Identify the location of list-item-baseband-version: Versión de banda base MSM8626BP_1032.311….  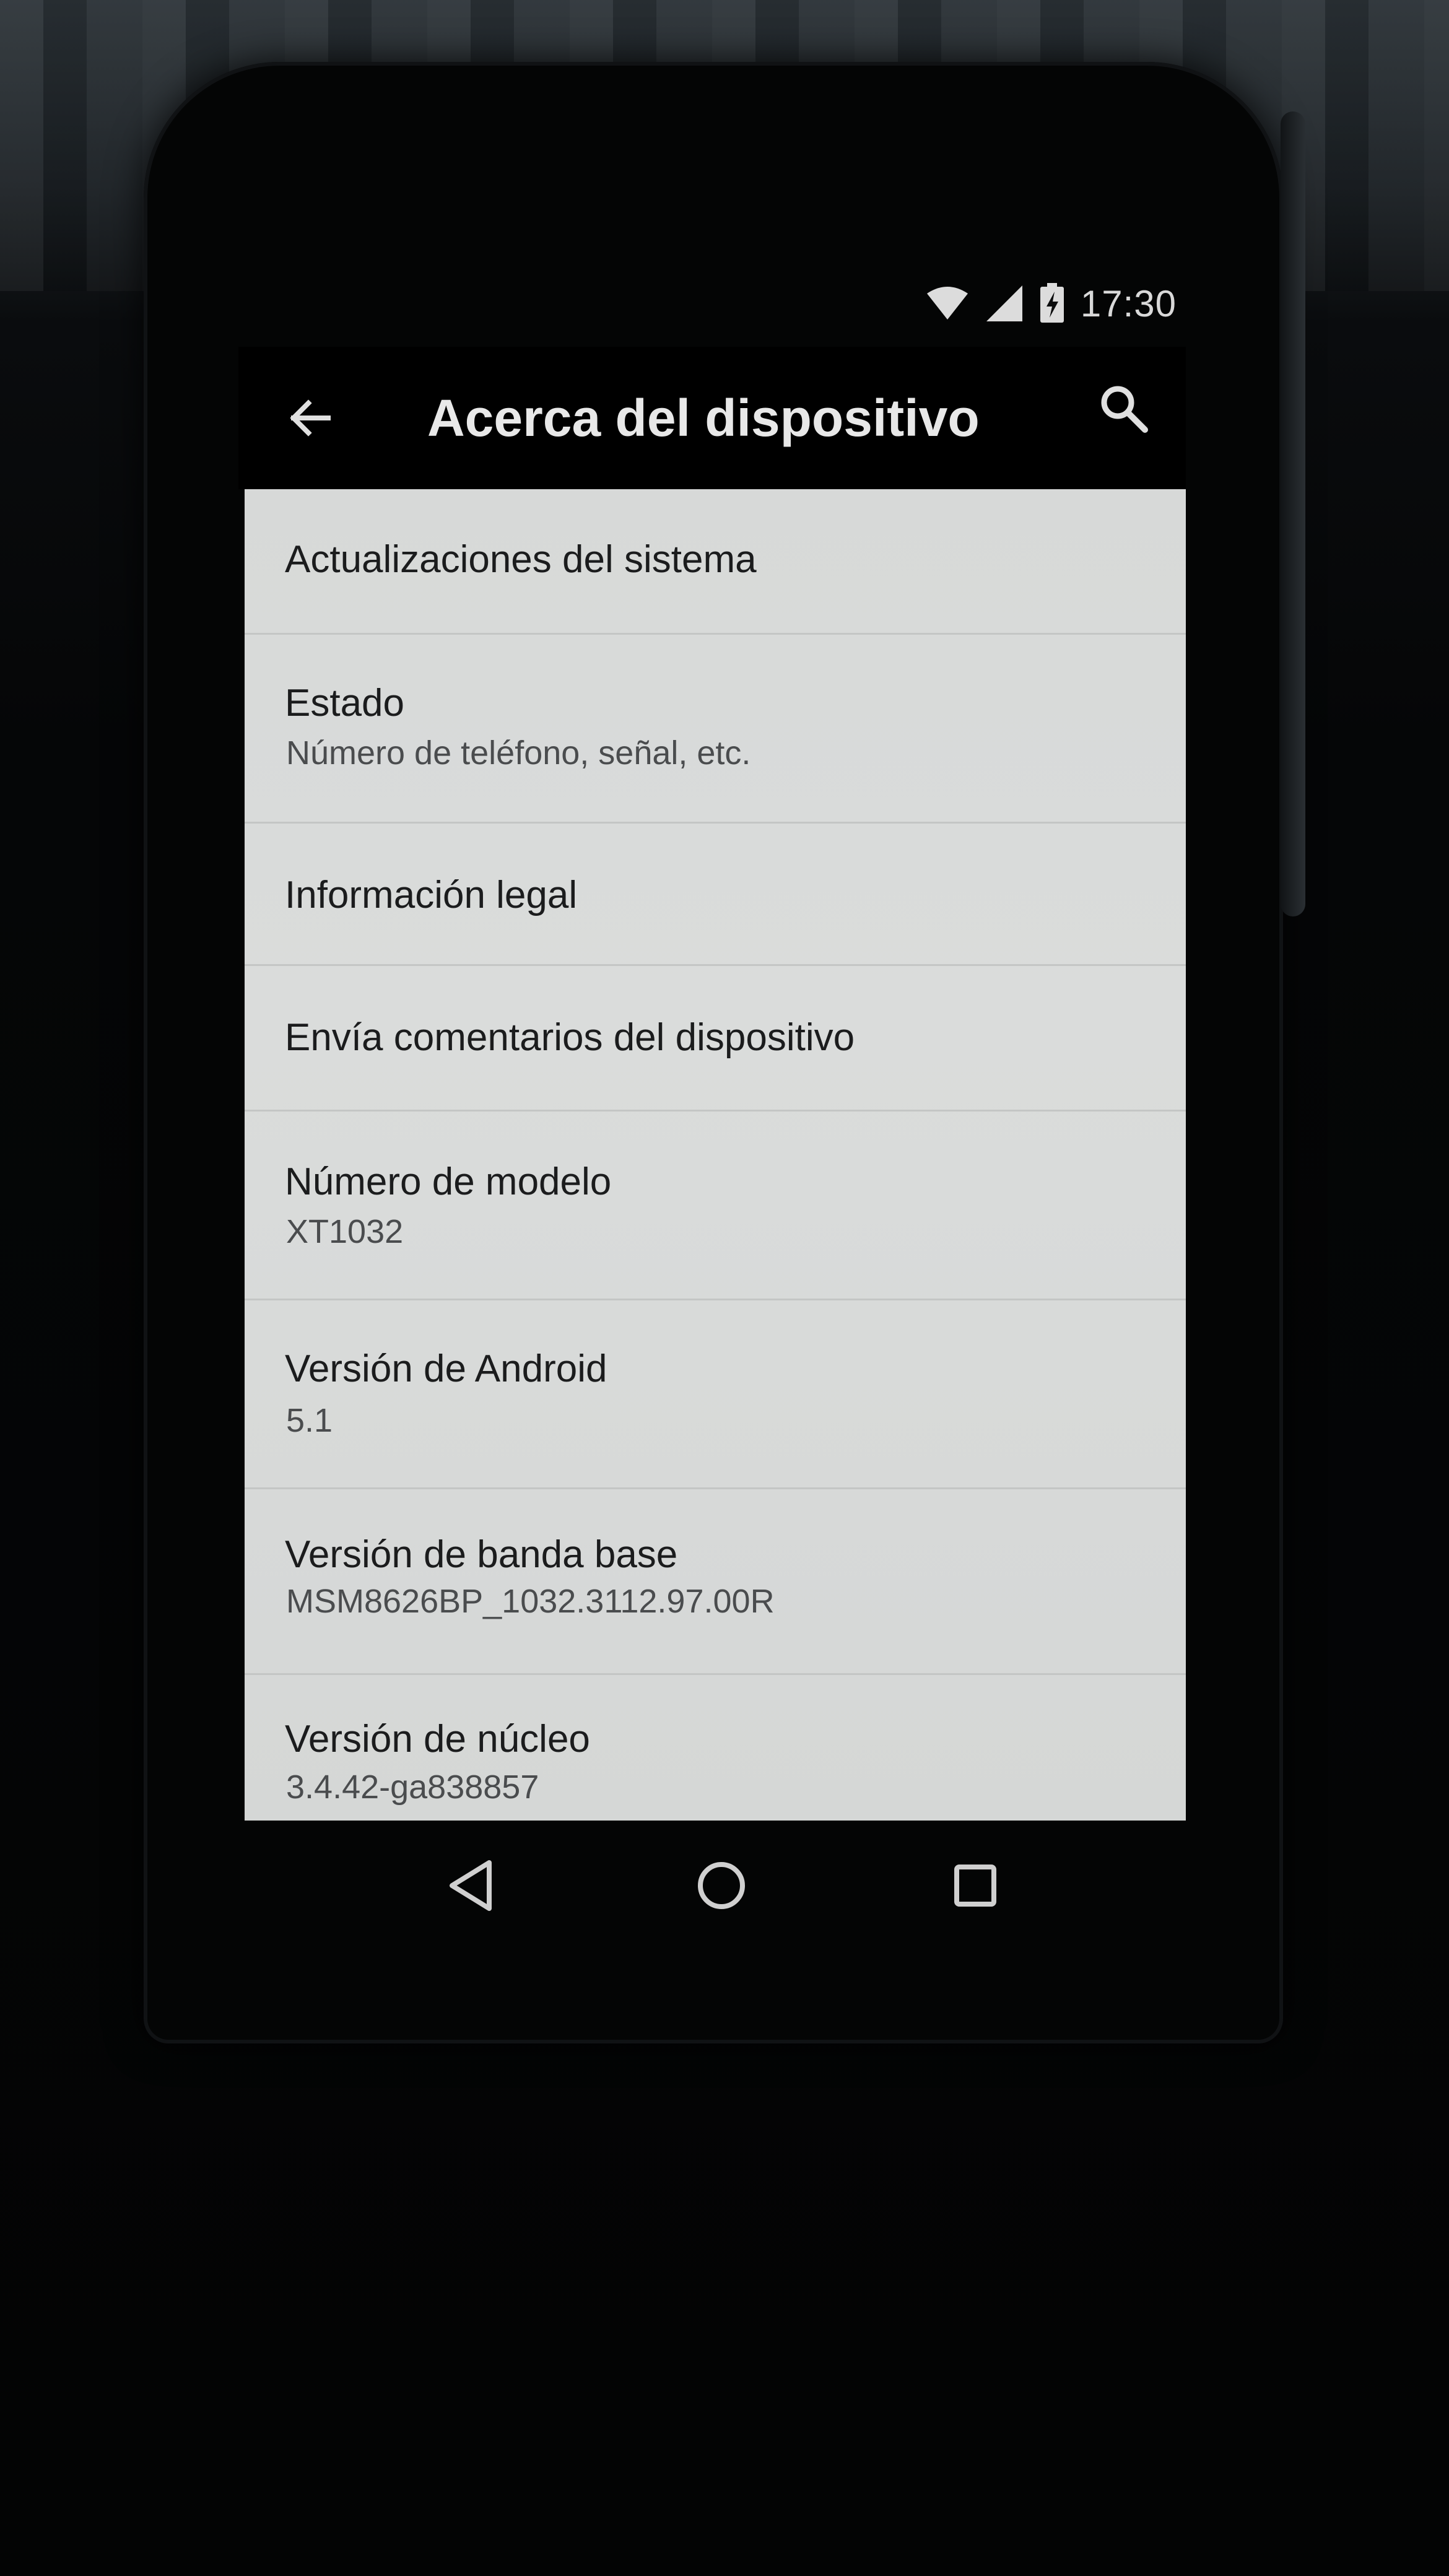
(715, 1582).